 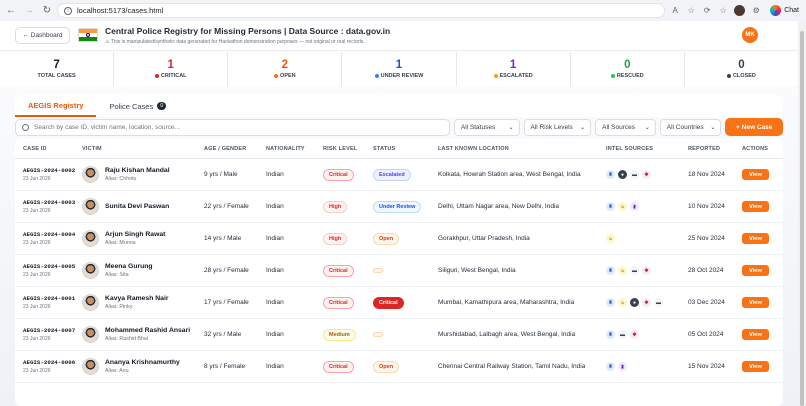 I want to click on case-id: AEGIS-2024-0003, so click(x=49, y=202).